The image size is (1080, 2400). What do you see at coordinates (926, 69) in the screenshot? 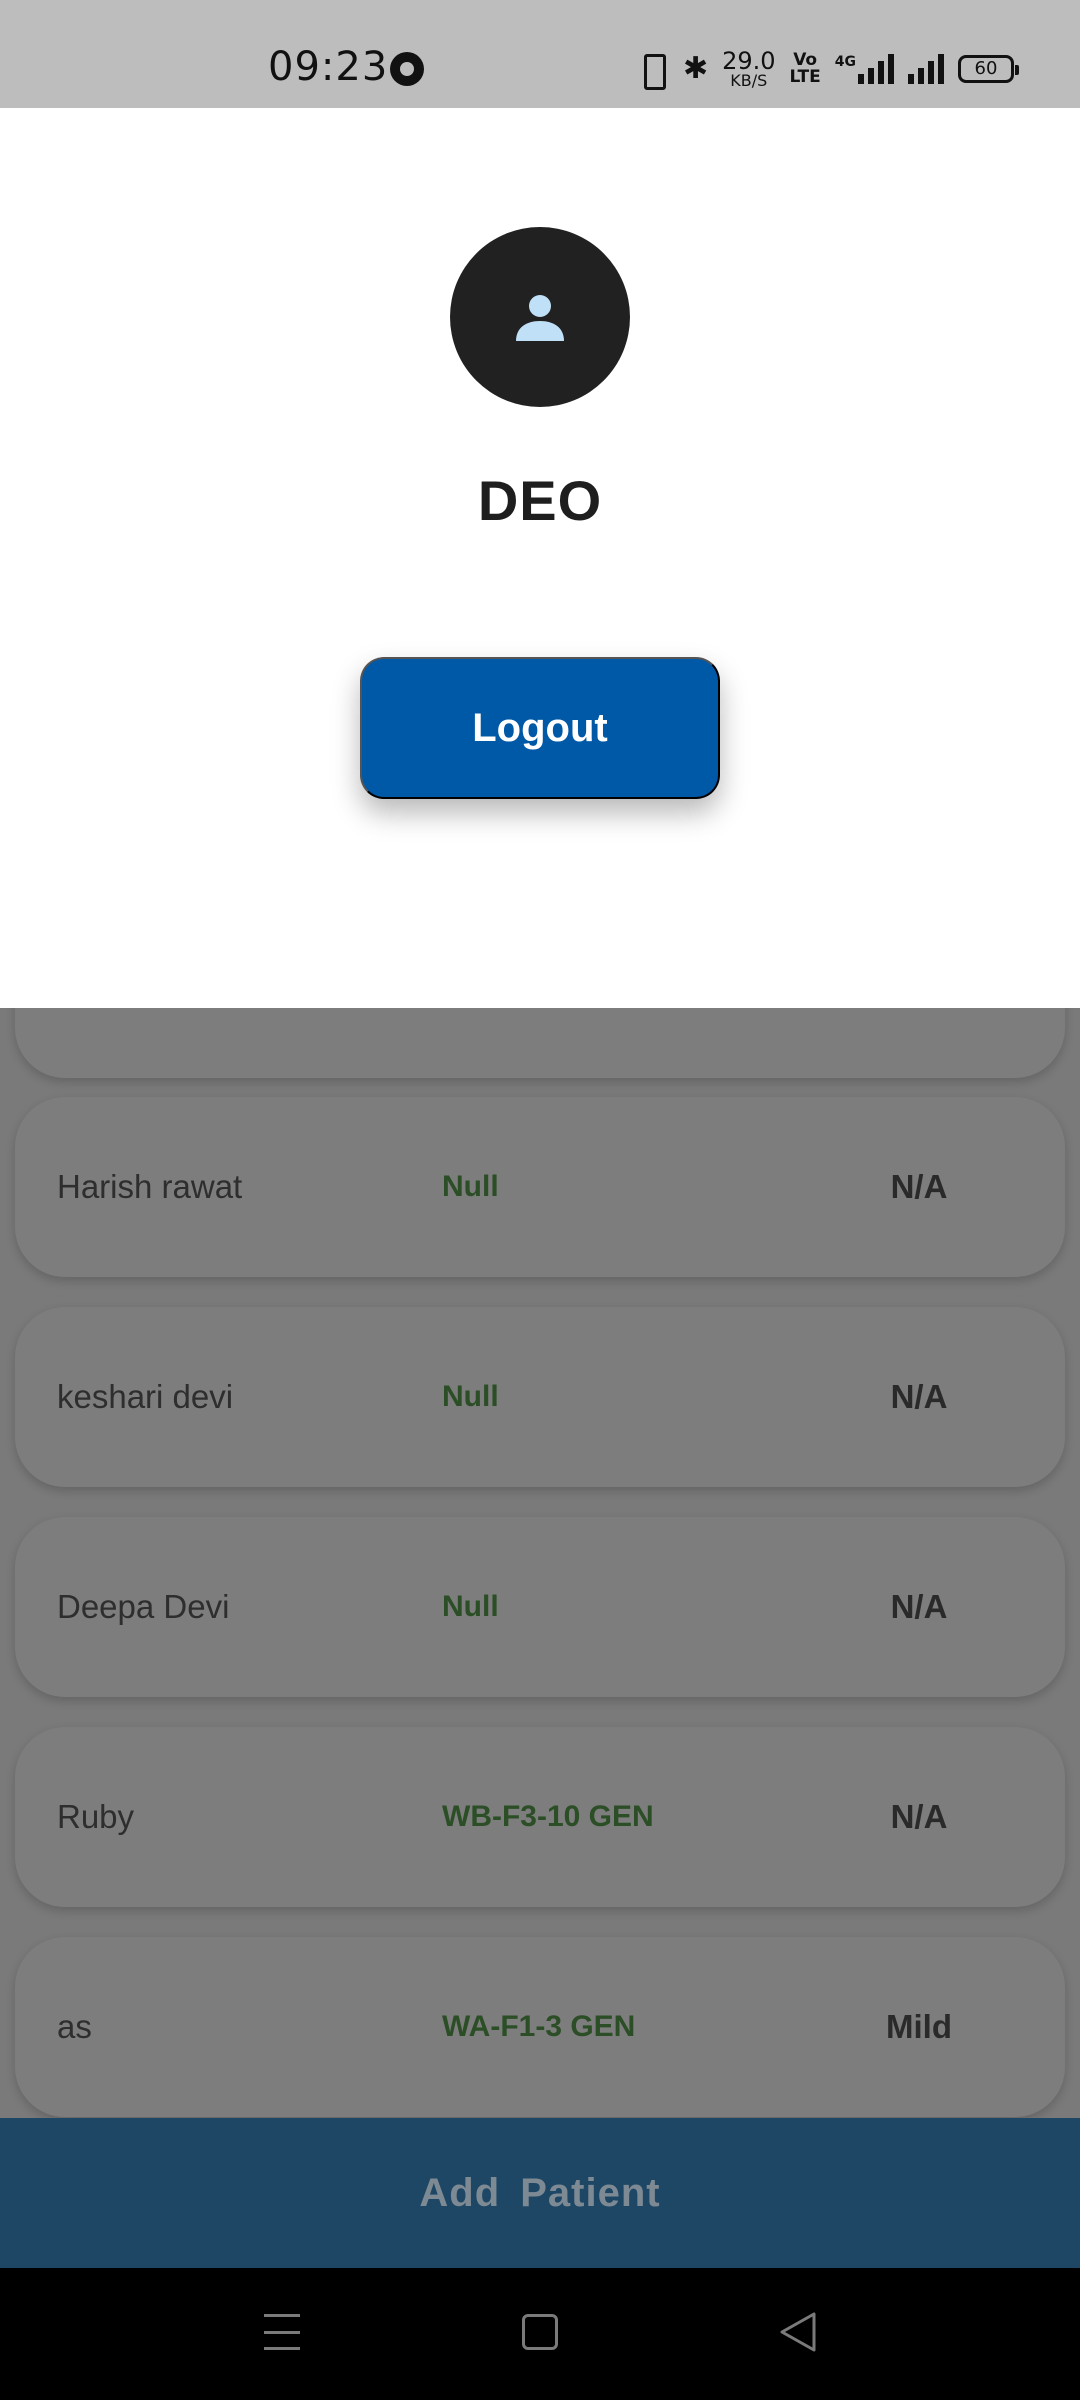
I see `signal-icon` at bounding box center [926, 69].